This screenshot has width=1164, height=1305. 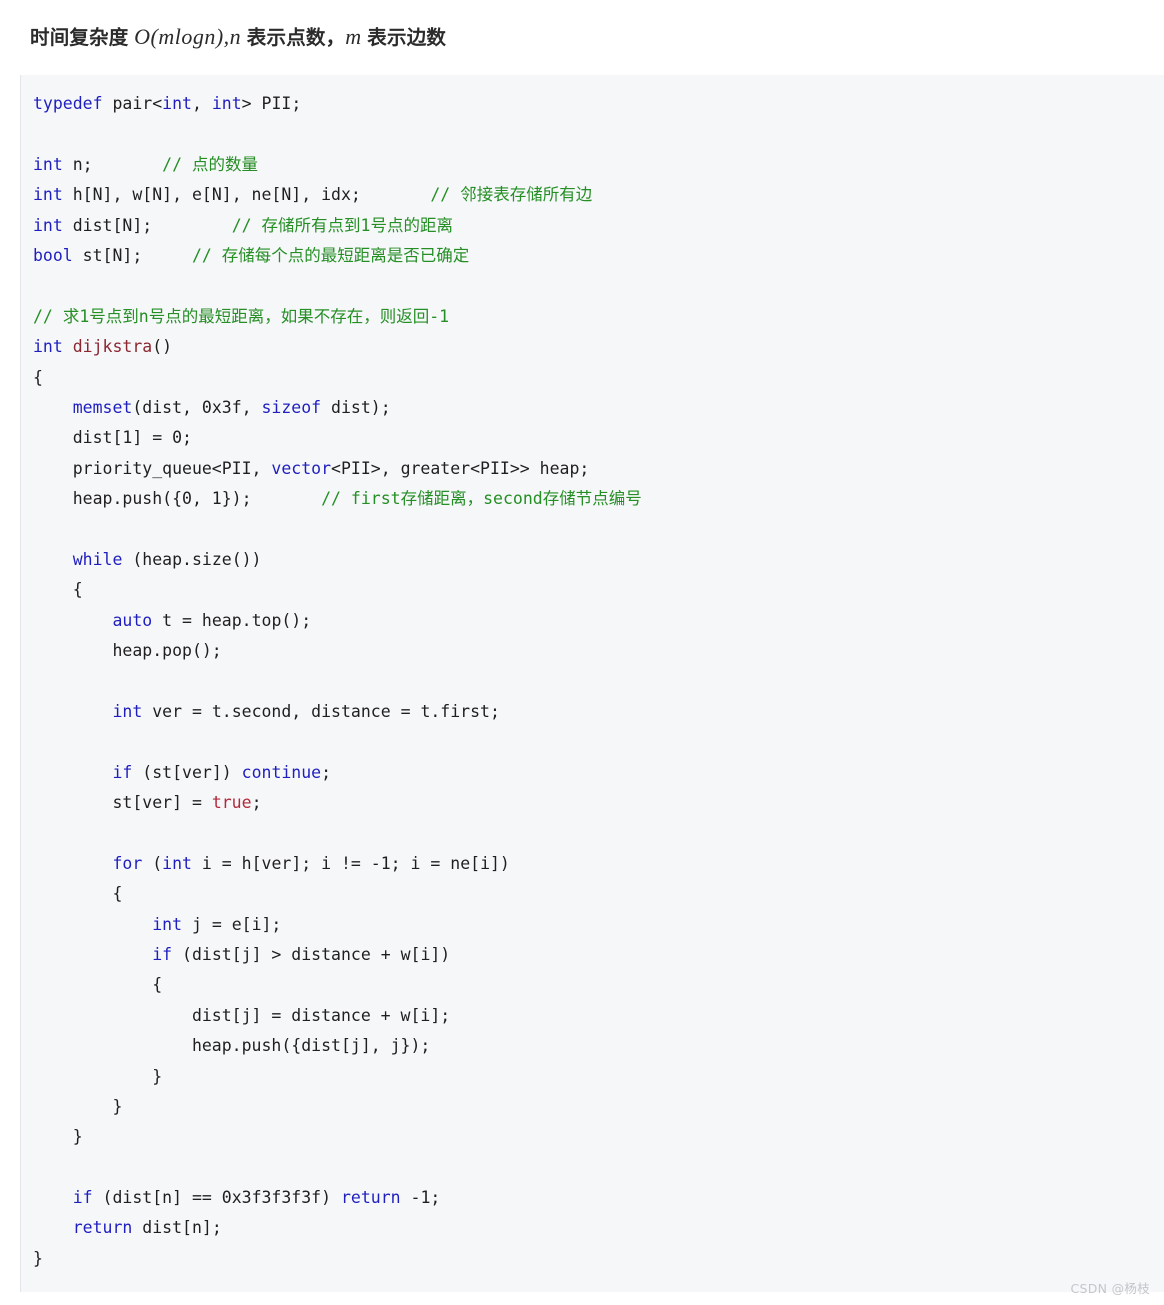 What do you see at coordinates (404, 38) in the screenshot?
I see `page-title-suffix: 表示边数` at bounding box center [404, 38].